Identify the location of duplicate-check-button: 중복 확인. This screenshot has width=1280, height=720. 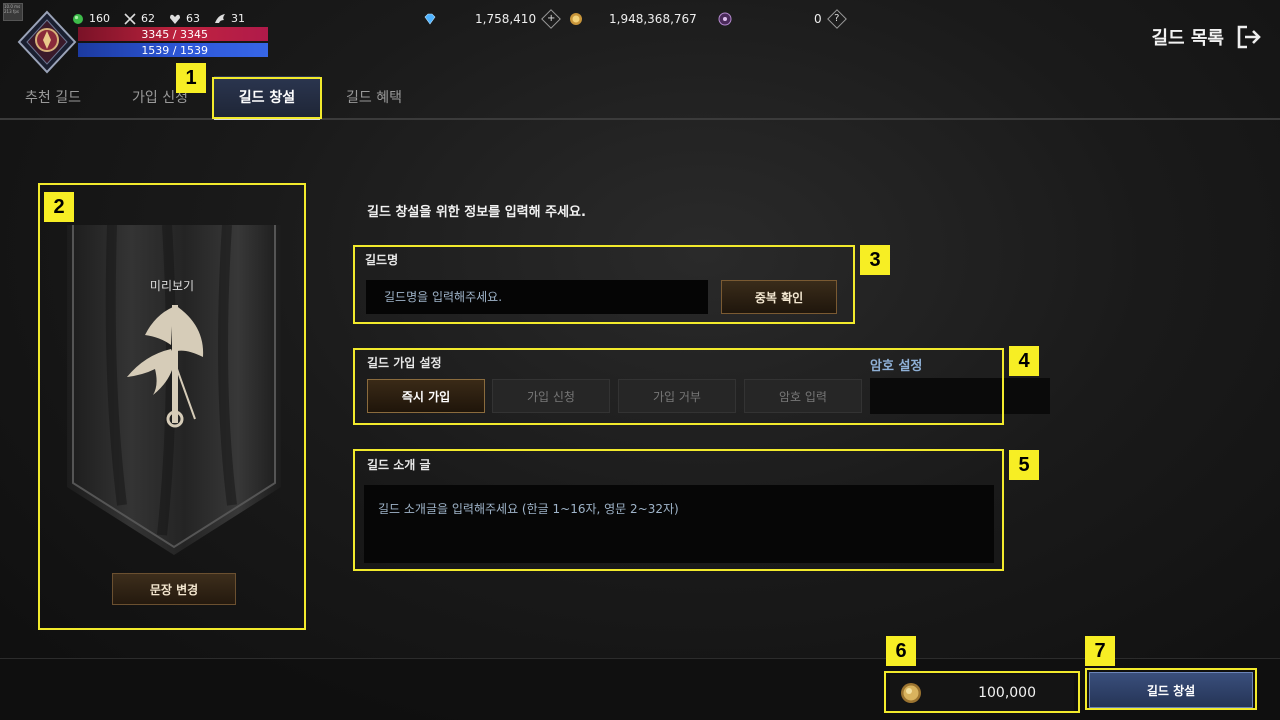
(779, 297).